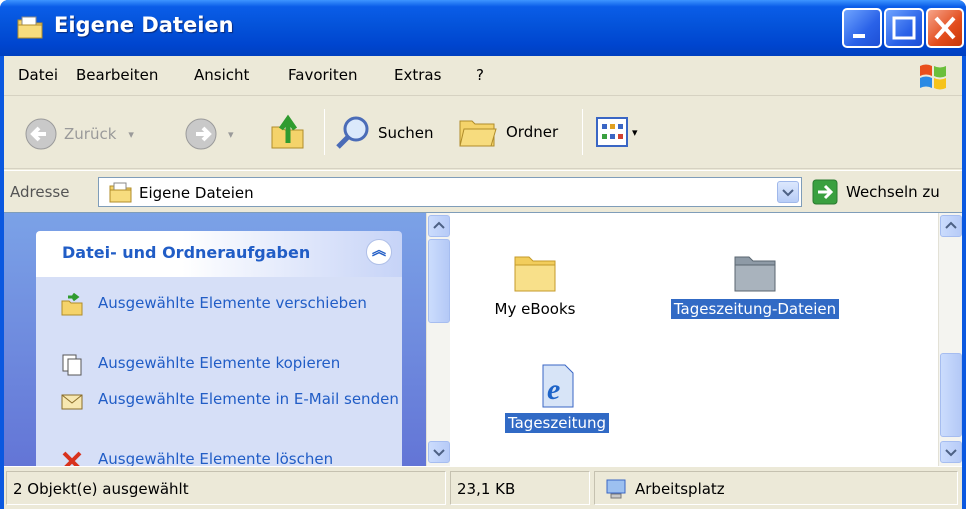 This screenshot has width=966, height=509. I want to click on go-button: Wechseln zu, so click(876, 192).